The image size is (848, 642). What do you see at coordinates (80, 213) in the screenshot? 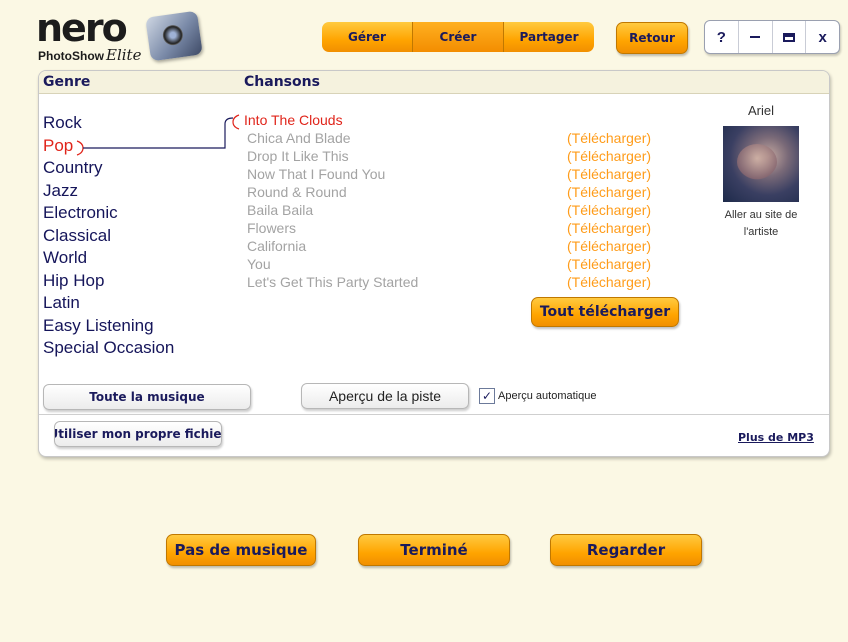
I see `genre-item-electronic: Electronic` at bounding box center [80, 213].